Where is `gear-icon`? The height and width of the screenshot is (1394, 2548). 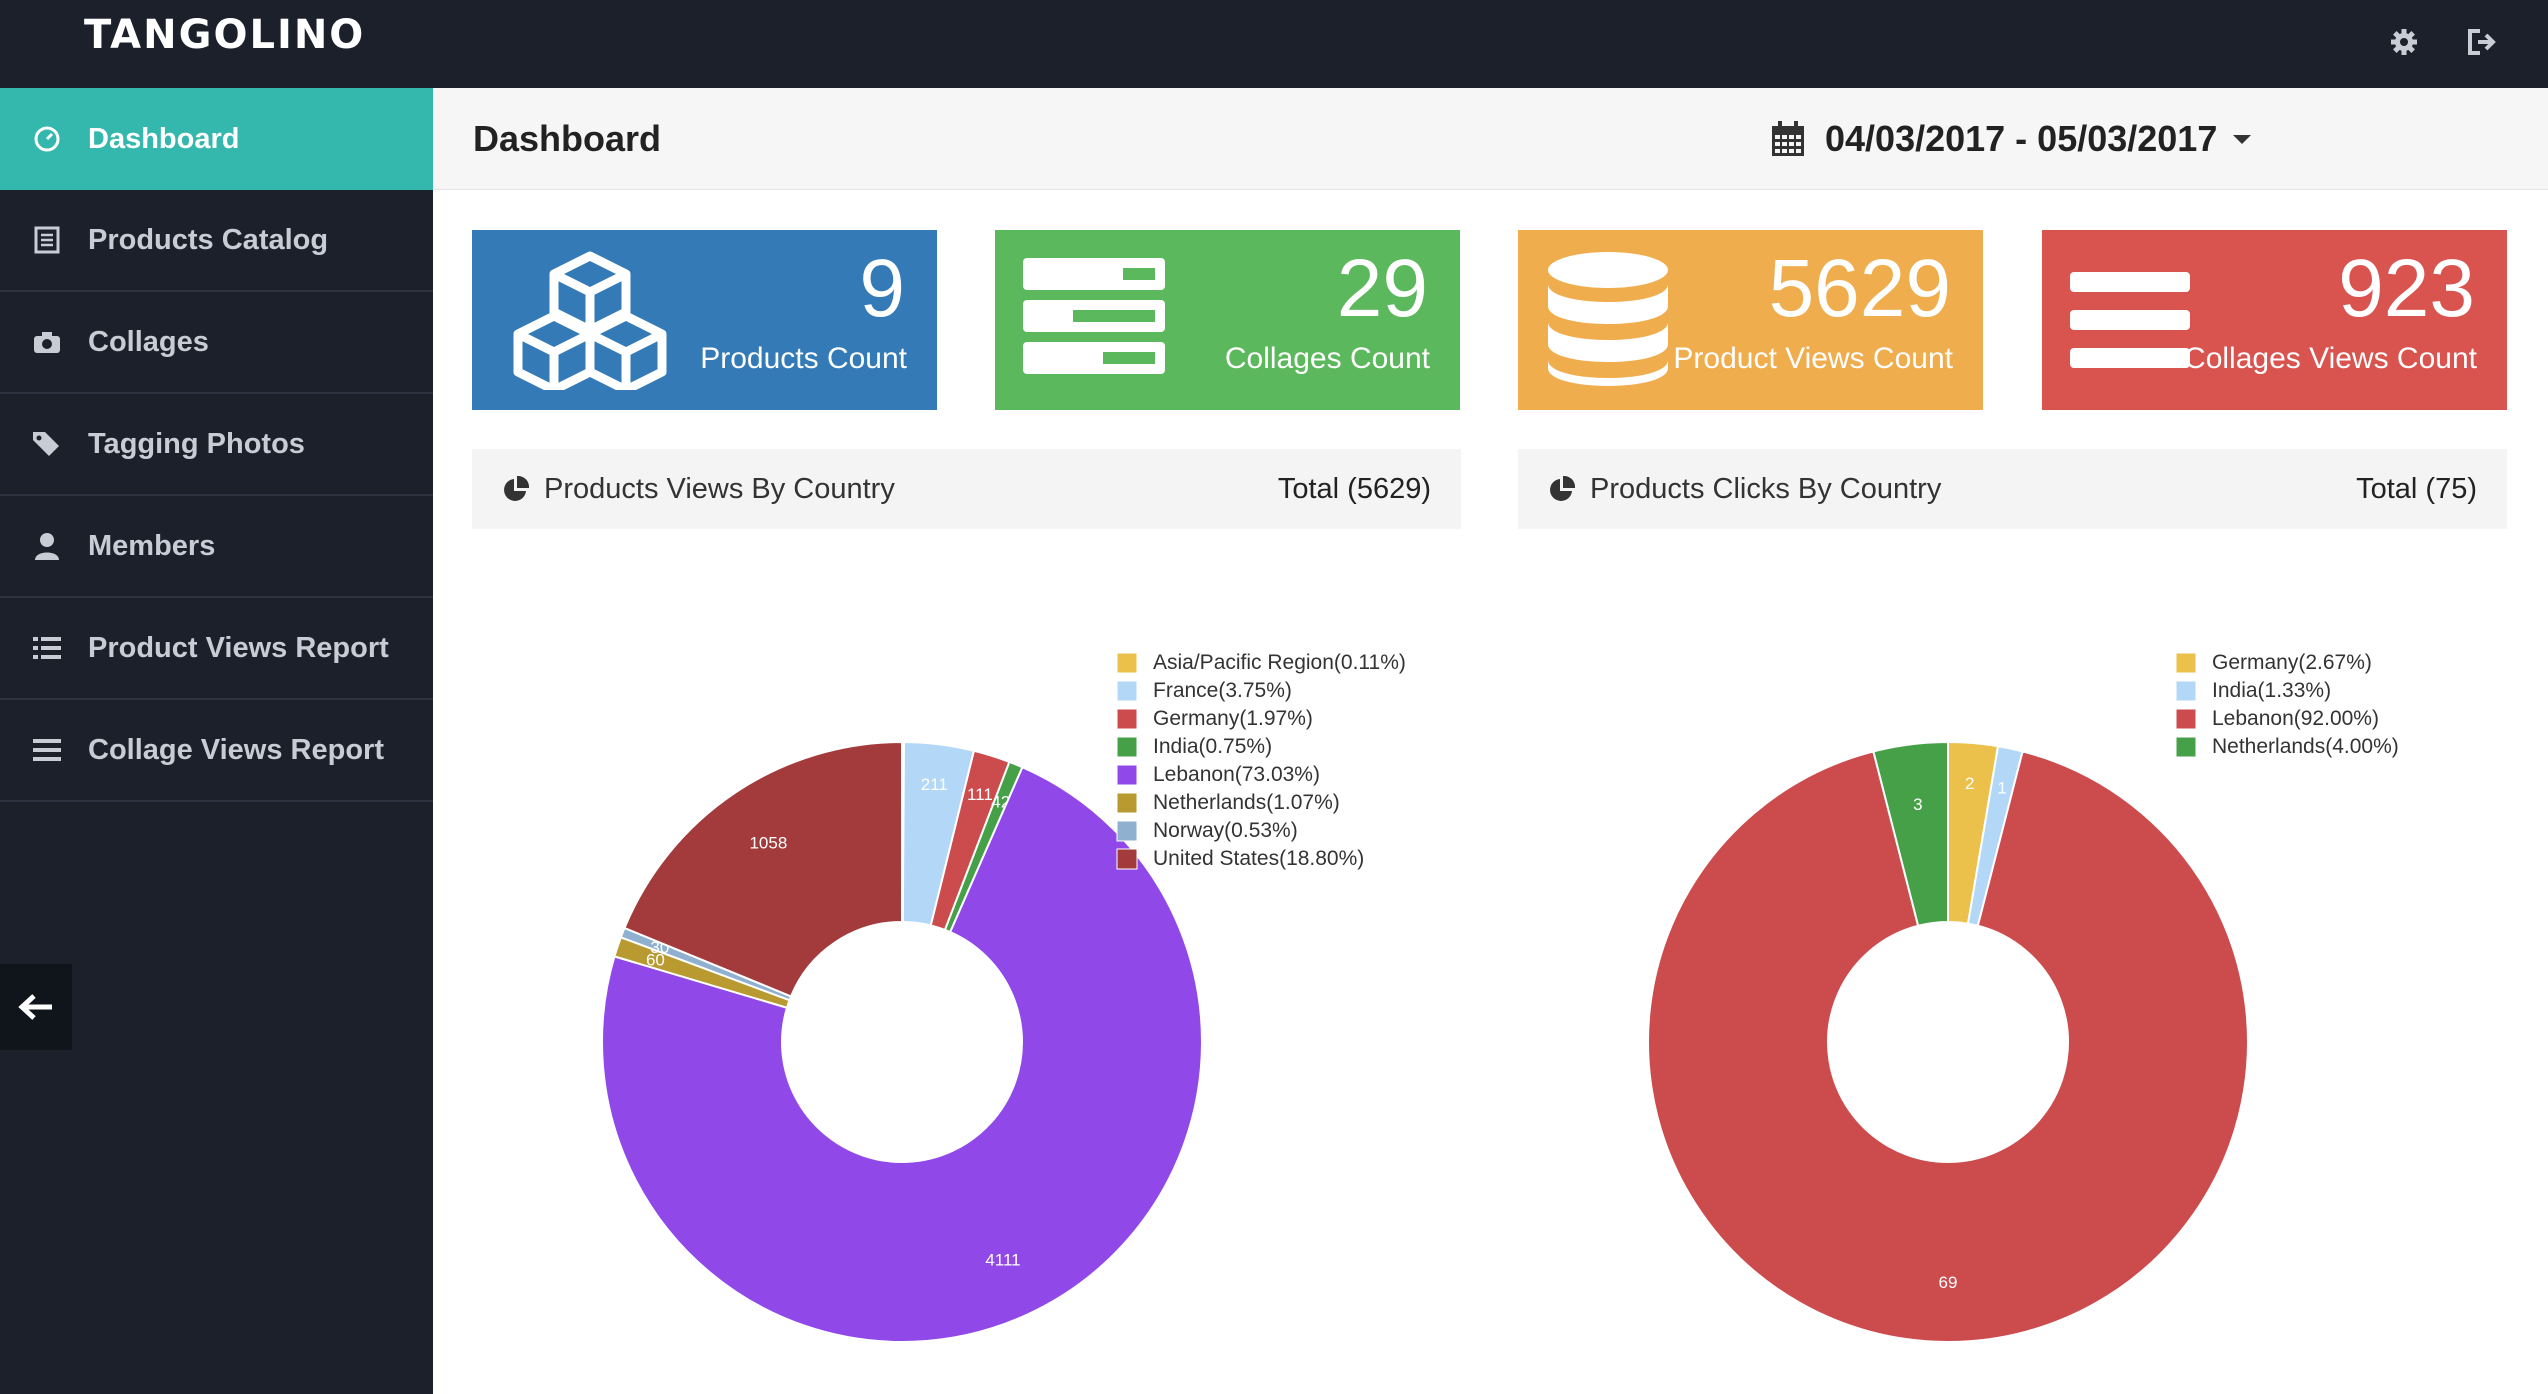
gear-icon is located at coordinates (2404, 42).